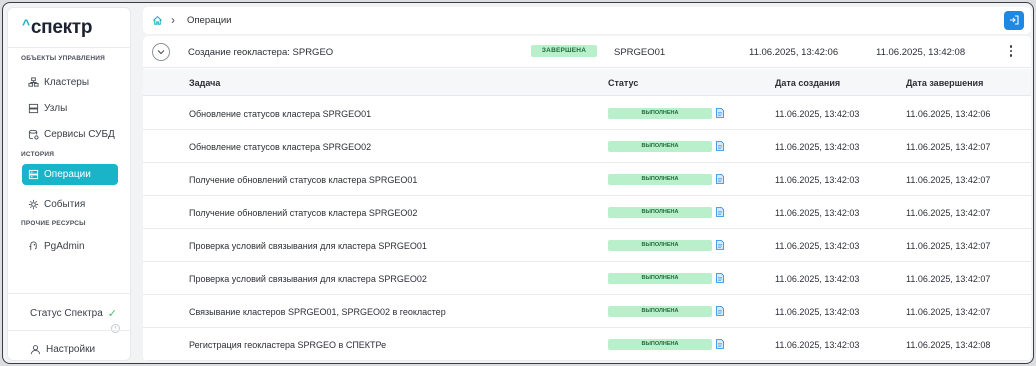 The width and height of the screenshot is (1036, 366). Describe the element at coordinates (204, 83) in the screenshot. I see `column-task: Задача` at that location.